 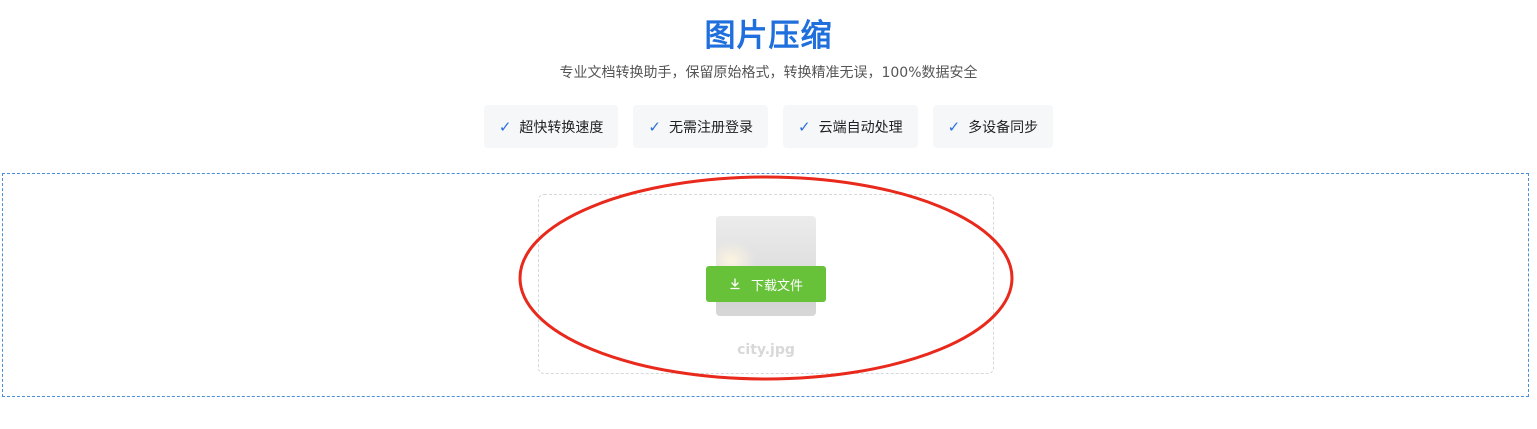 I want to click on file-name: city.jpg, so click(x=766, y=350).